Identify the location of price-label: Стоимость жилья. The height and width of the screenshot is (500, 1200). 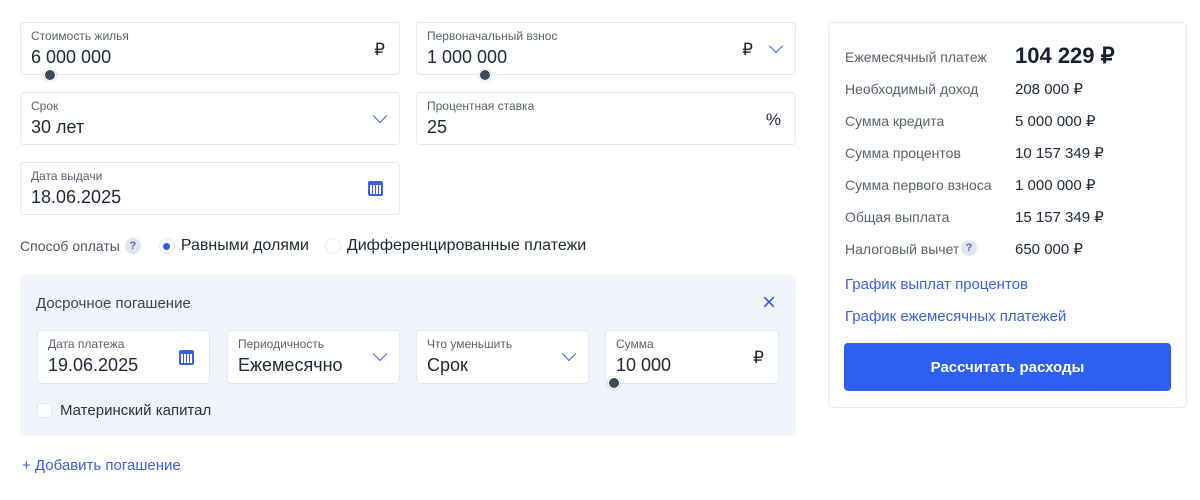
(80, 36).